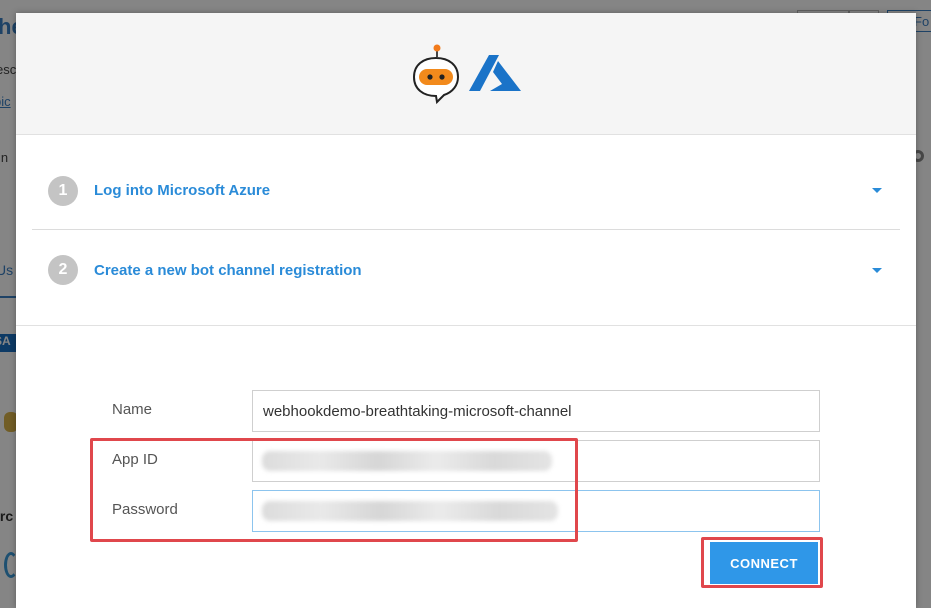 The width and height of the screenshot is (931, 608). I want to click on bot-icon, so click(436, 74).